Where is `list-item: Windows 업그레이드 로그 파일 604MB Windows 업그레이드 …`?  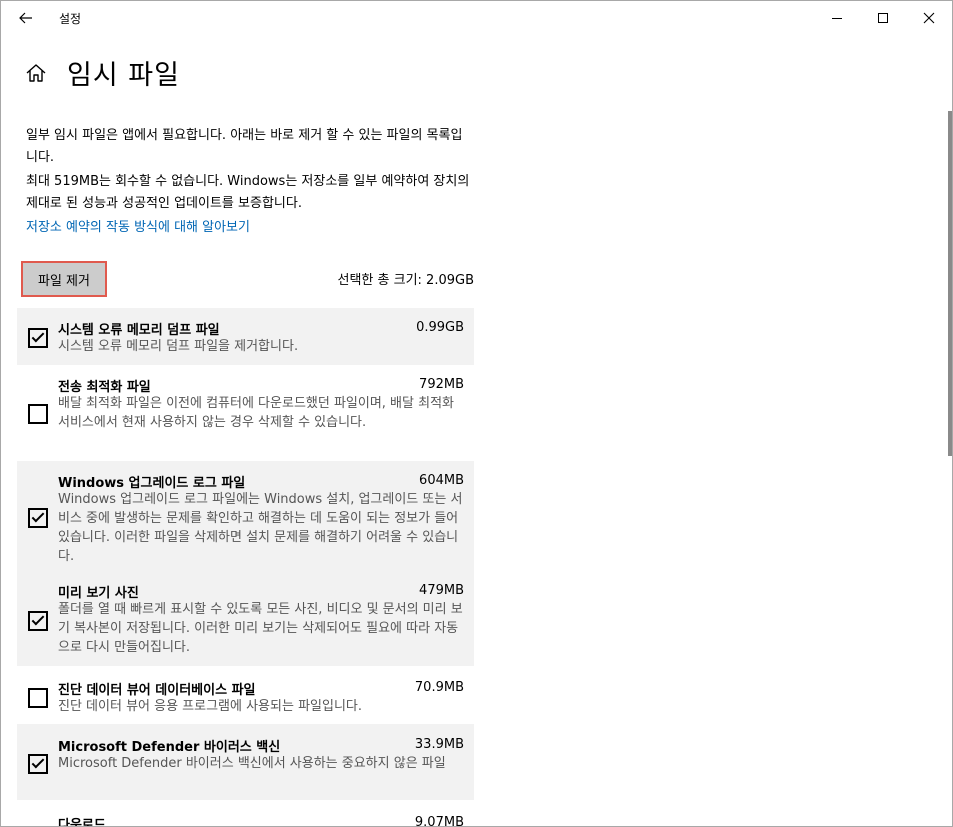
list-item: Windows 업그레이드 로그 파일 604MB Windows 업그레이드 … is located at coordinates (245, 516).